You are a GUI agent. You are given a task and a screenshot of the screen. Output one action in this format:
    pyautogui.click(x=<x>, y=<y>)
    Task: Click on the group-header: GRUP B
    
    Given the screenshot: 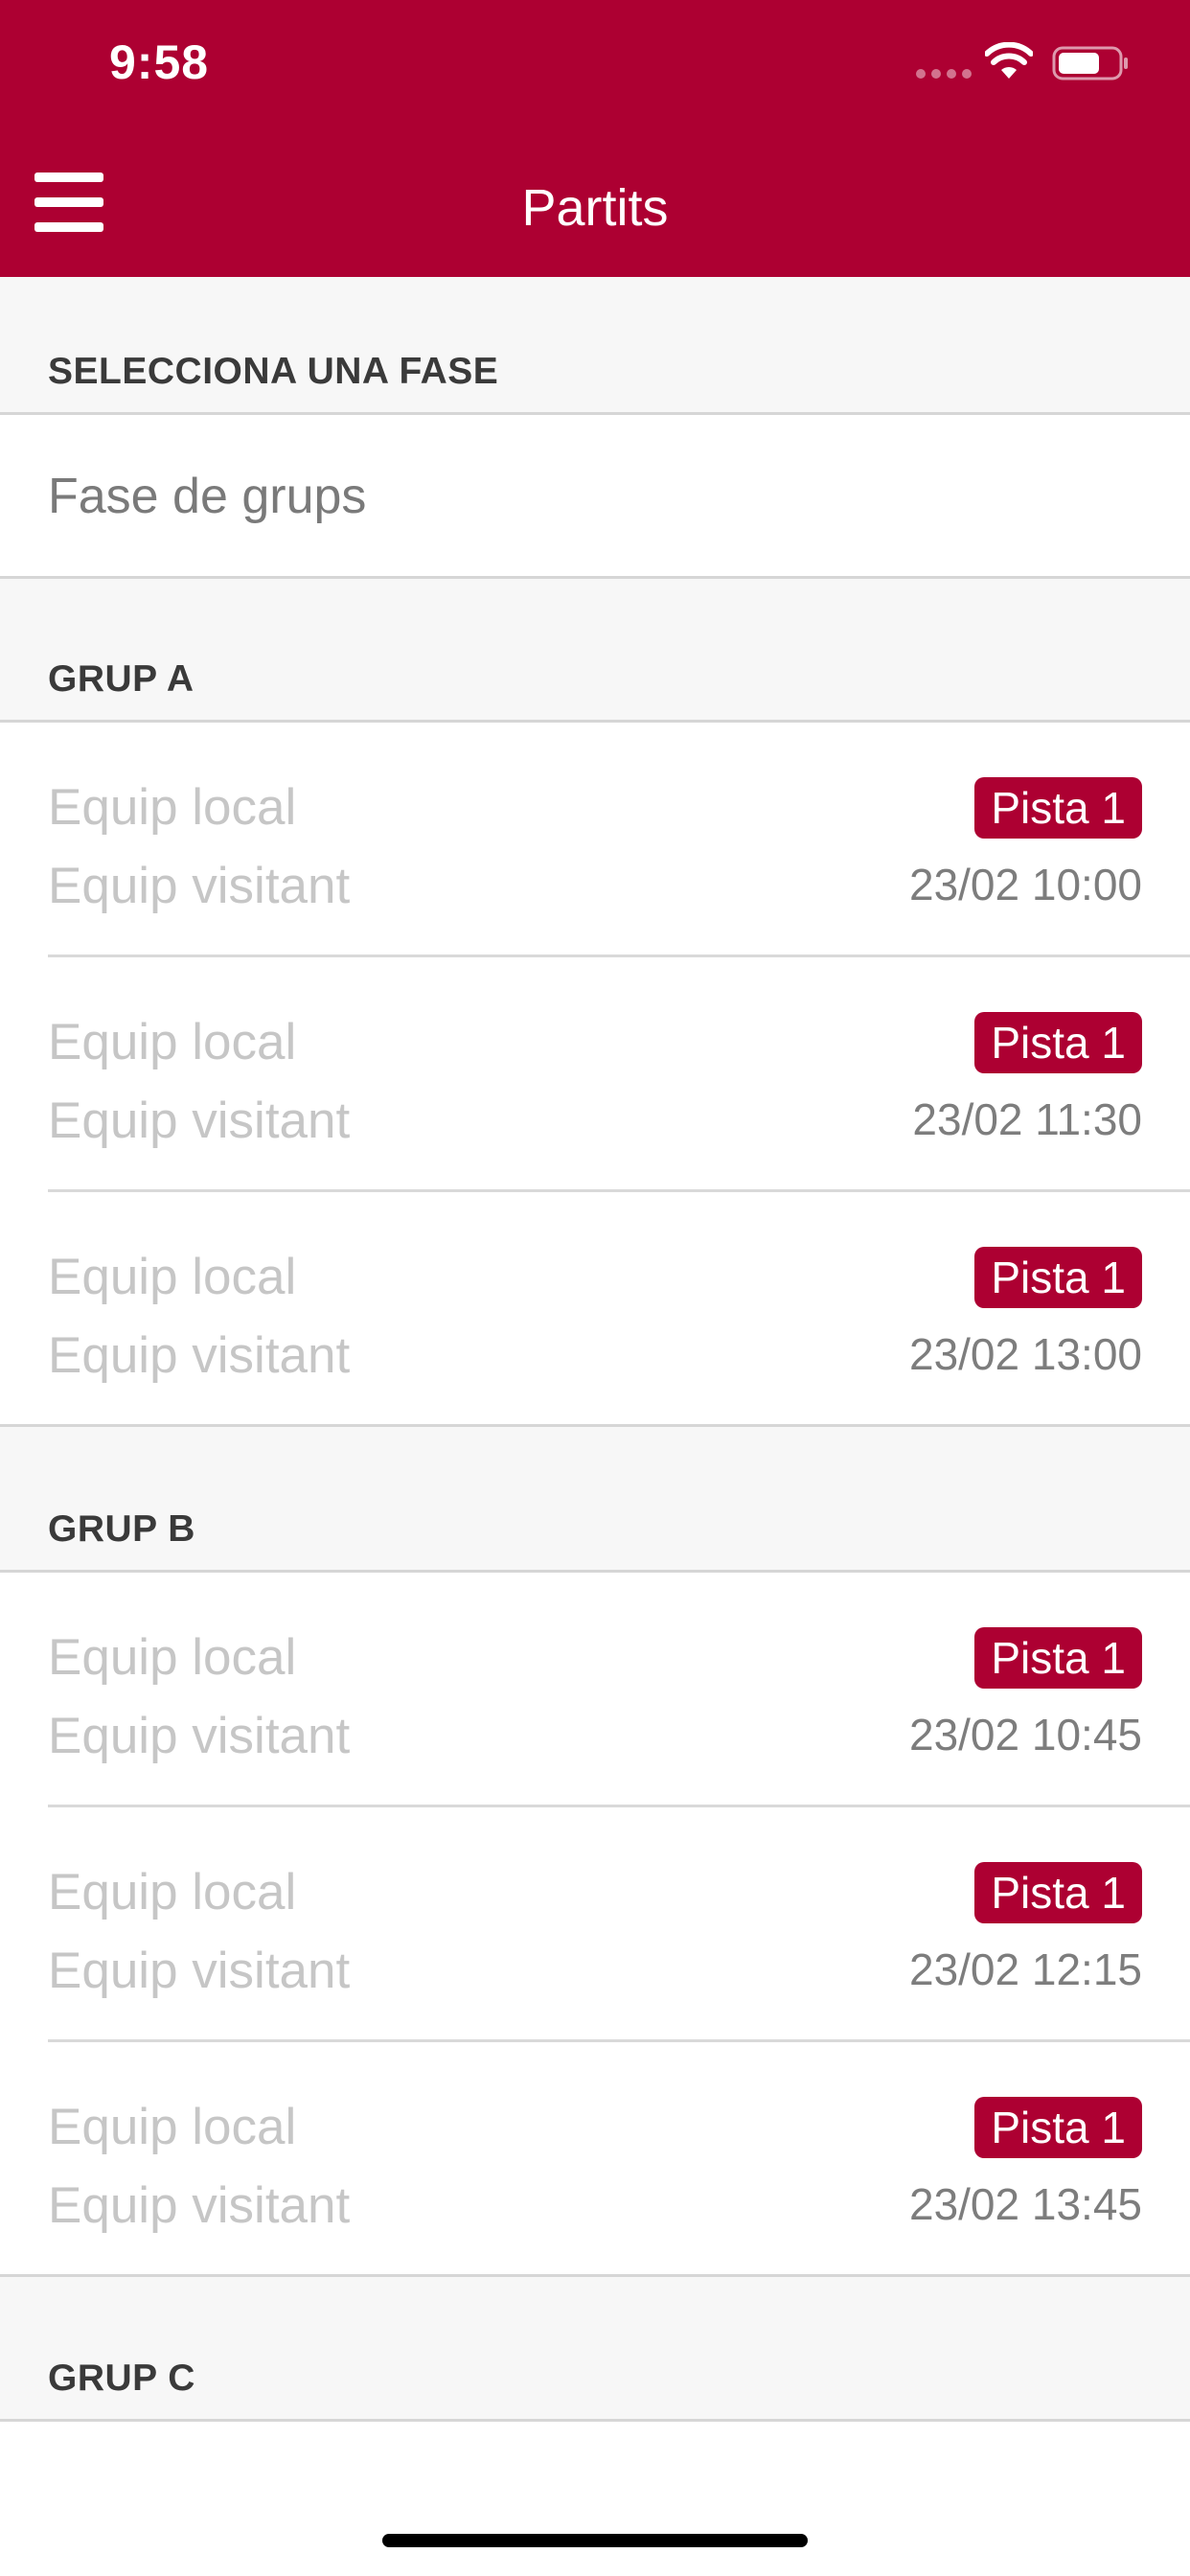 What is the action you would take?
    pyautogui.click(x=595, y=1500)
    